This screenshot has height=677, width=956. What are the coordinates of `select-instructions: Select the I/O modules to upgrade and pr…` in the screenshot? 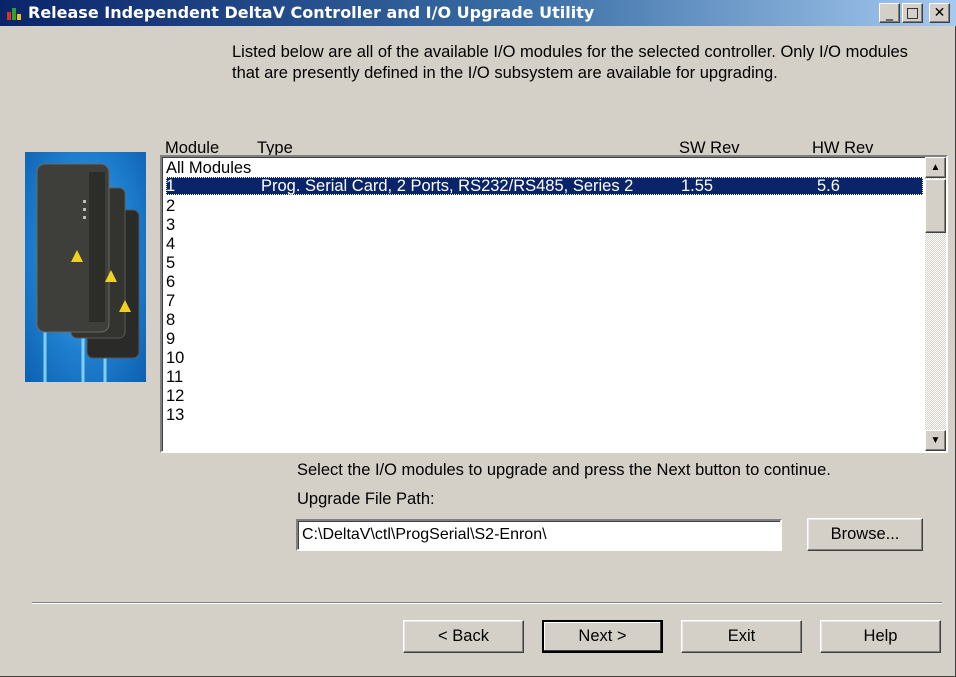 It's located at (564, 470).